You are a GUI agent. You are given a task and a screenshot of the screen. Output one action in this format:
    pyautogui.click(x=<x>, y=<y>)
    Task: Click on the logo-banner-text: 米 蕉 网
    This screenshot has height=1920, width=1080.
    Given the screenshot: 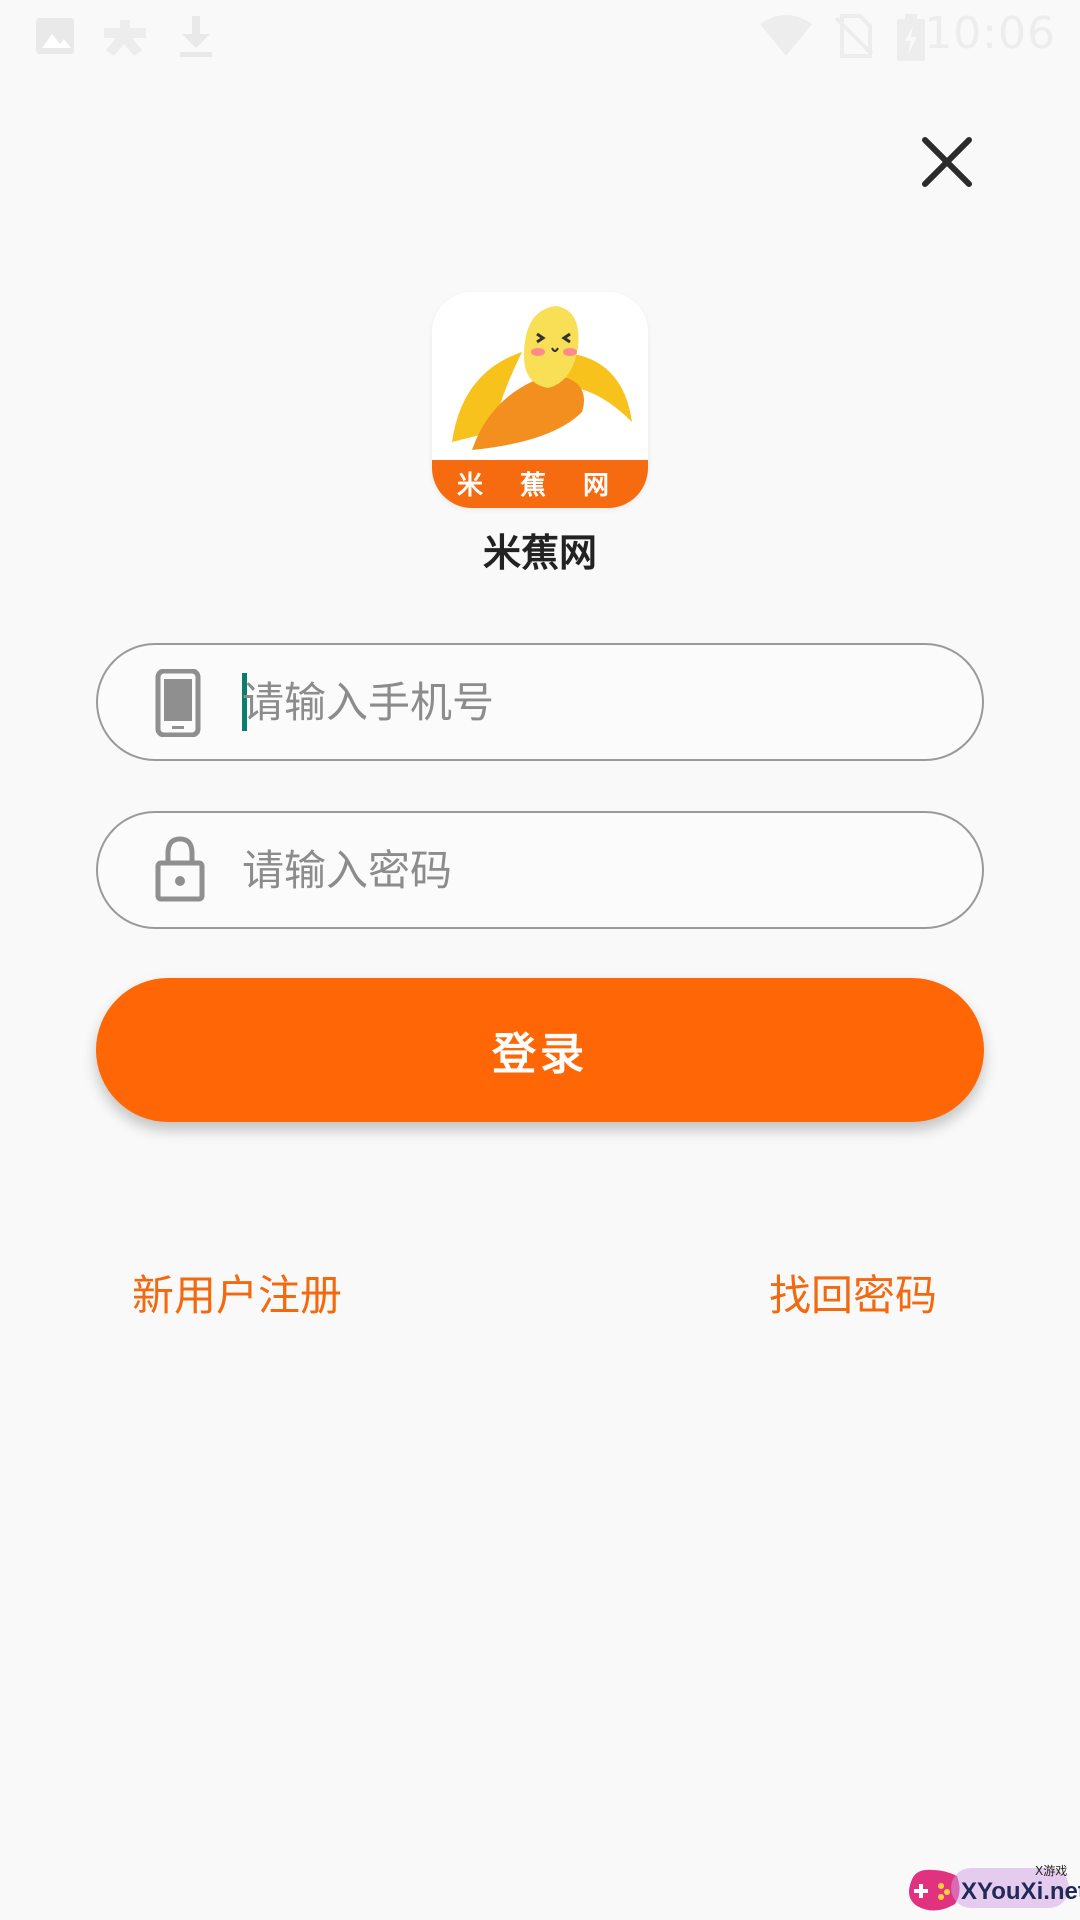 What is the action you would take?
    pyautogui.click(x=540, y=486)
    